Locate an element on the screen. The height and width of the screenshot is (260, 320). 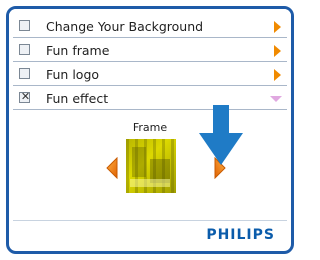
previous-frame-button is located at coordinates (112, 168).